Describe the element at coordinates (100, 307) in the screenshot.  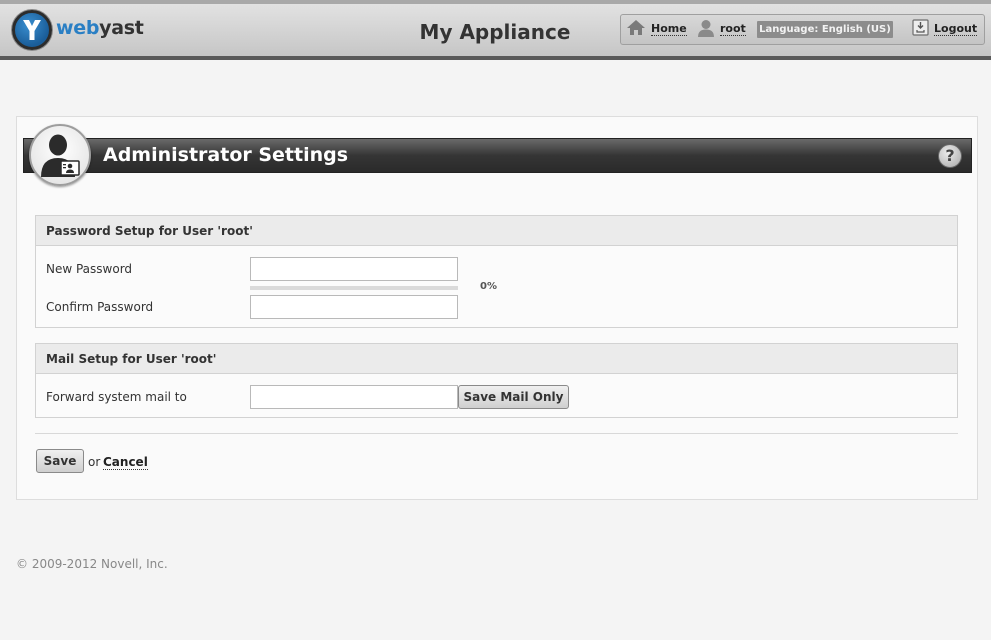
I see `confirm-password-label: Confirm Password` at that location.